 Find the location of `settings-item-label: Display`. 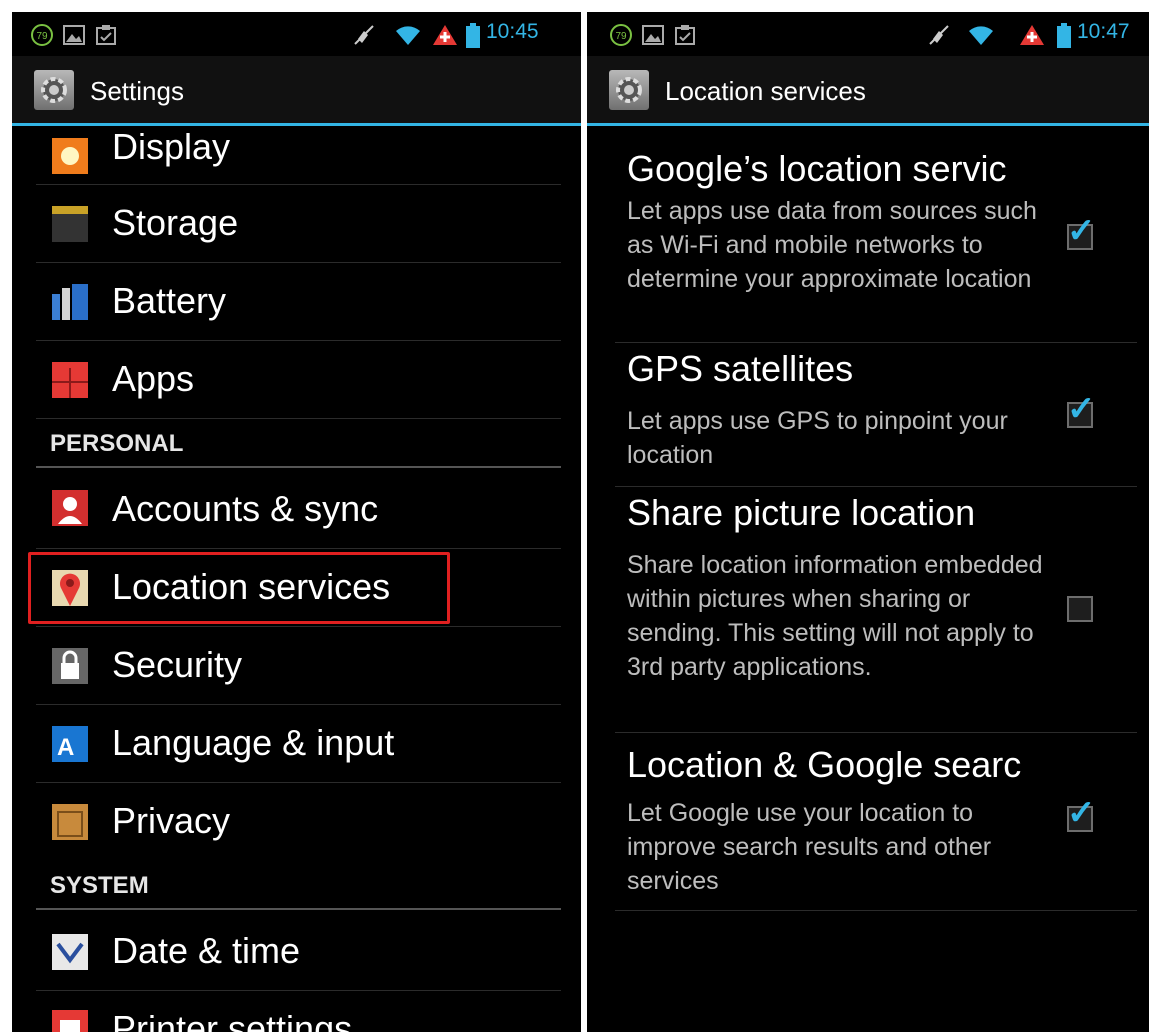

settings-item-label: Display is located at coordinates (171, 146).